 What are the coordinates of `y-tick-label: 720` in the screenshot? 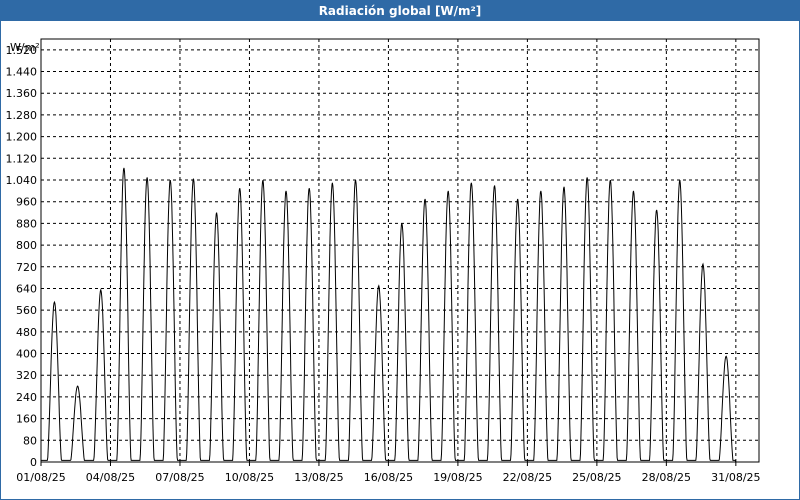 It's located at (26, 267).